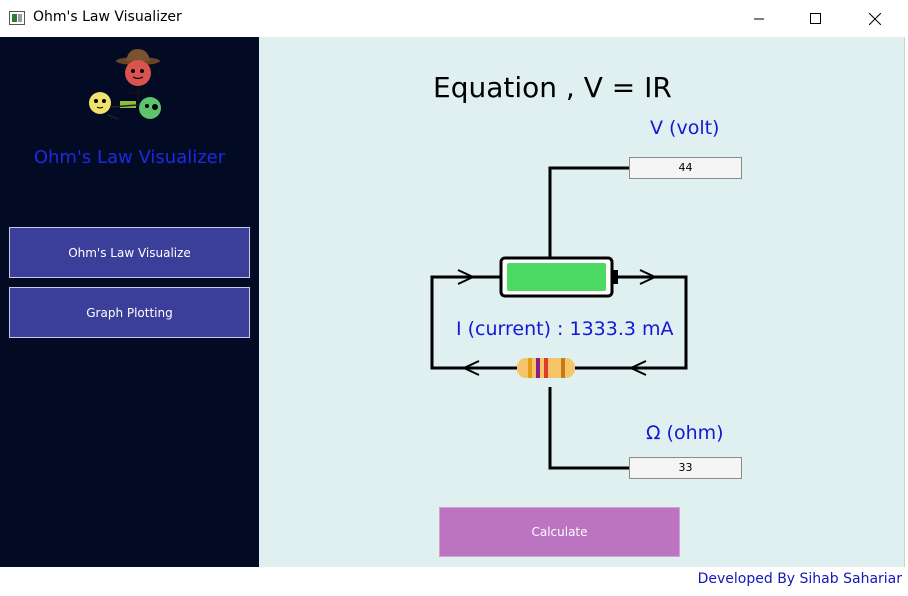  What do you see at coordinates (546, 368) in the screenshot?
I see `resistor-icon` at bounding box center [546, 368].